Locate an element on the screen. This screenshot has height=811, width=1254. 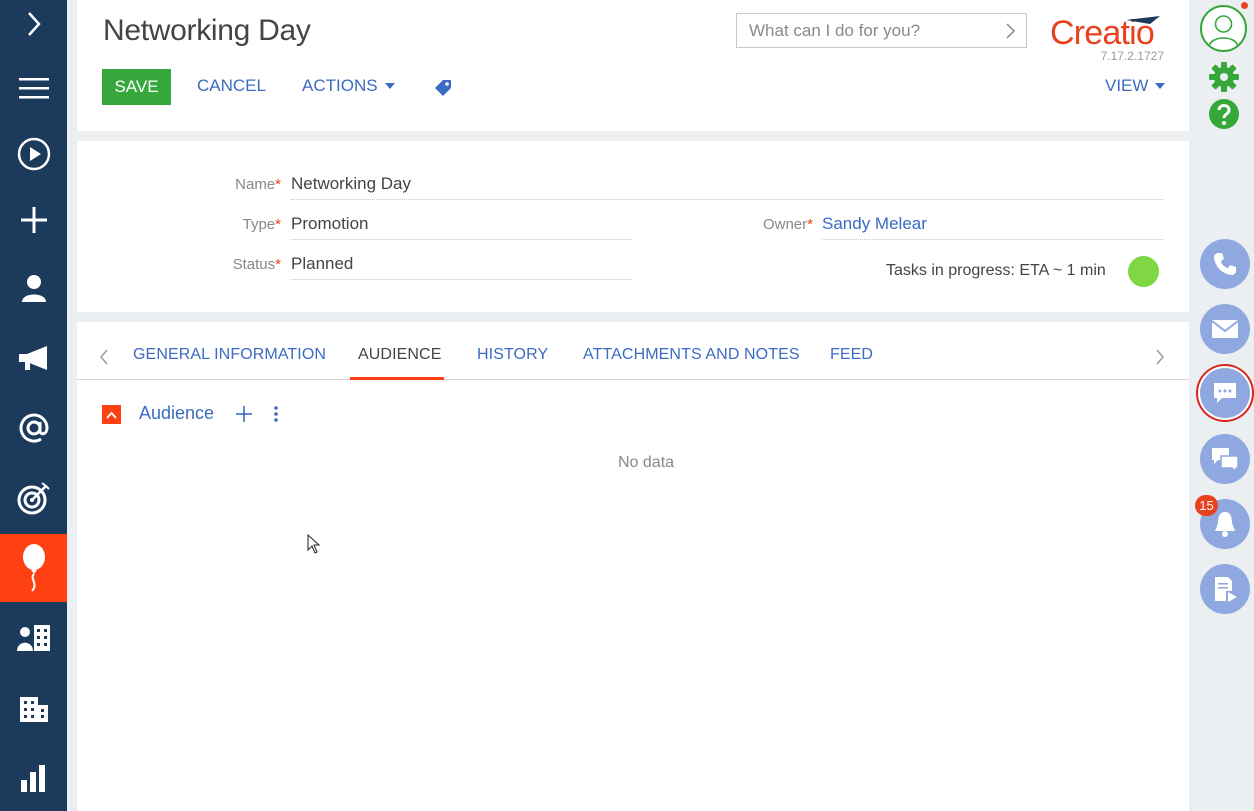
status-field: Planned is located at coordinates (461, 265).